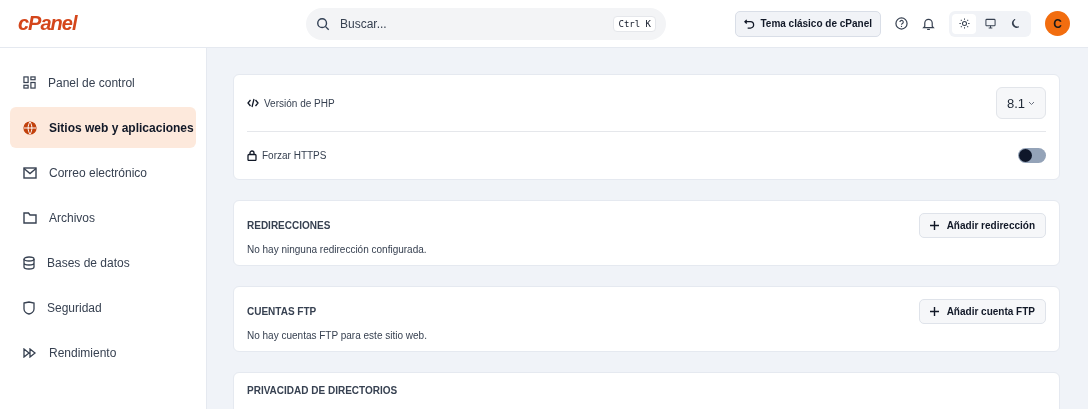 This screenshot has height=409, width=1088. I want to click on sidebar-item: Correo electrónico, so click(103, 172).